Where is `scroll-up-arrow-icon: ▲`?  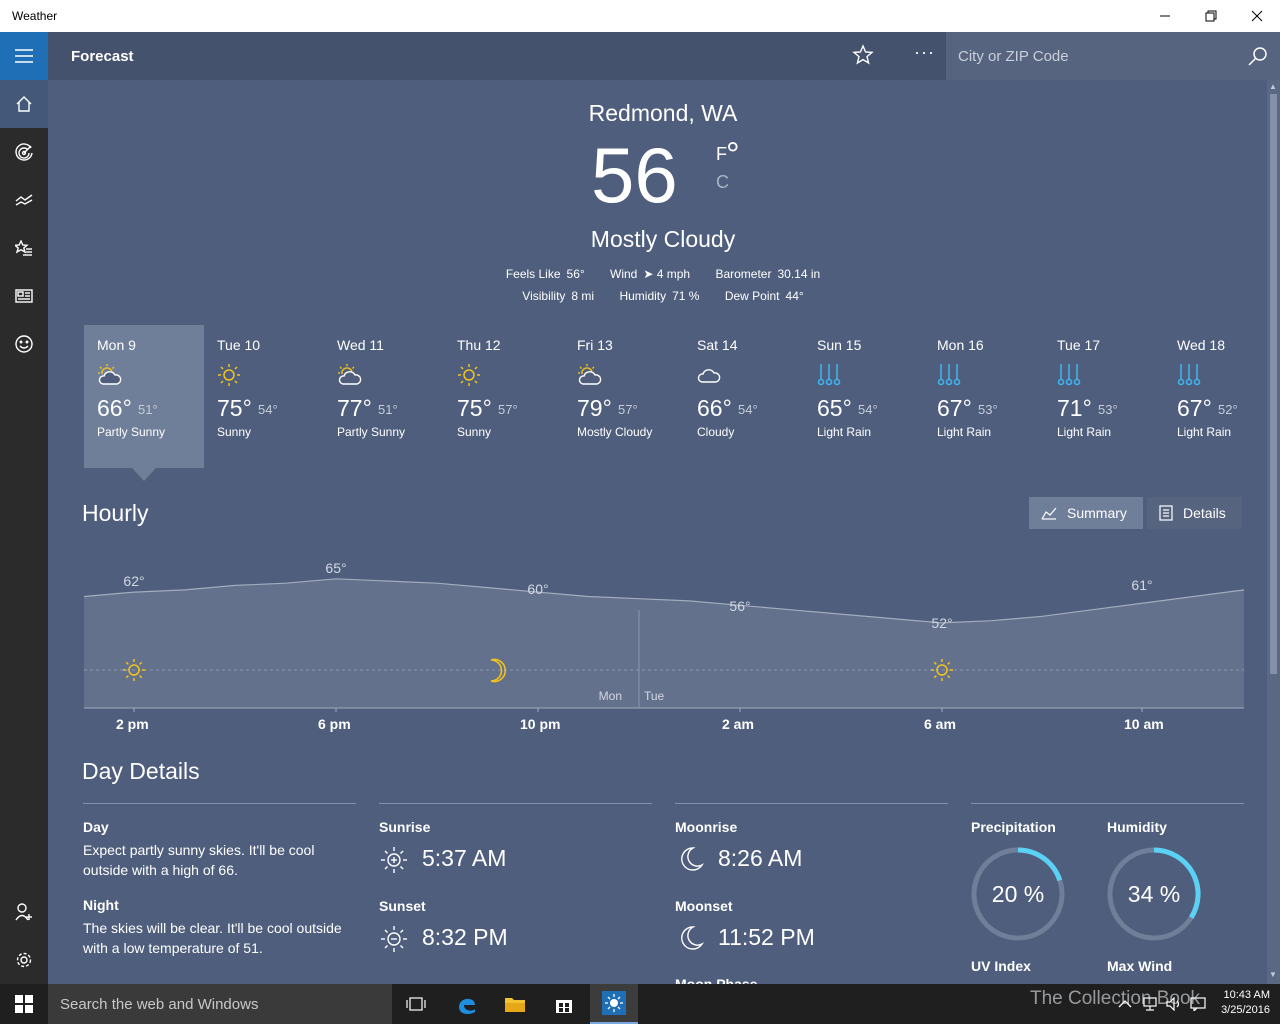 scroll-up-arrow-icon: ▲ is located at coordinates (1273, 86).